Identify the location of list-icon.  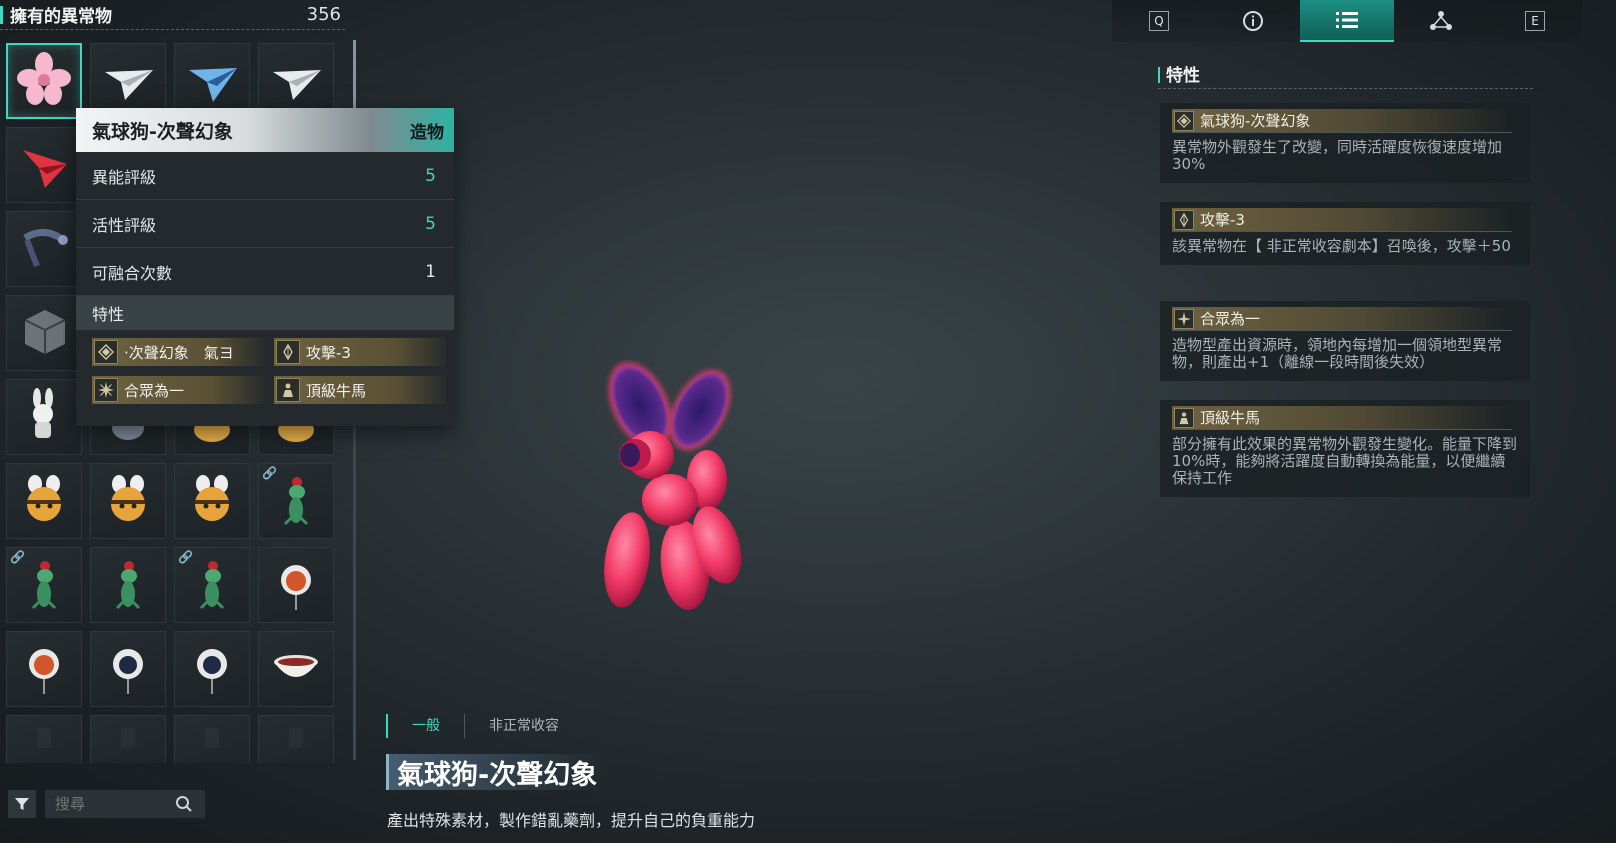
(1347, 20).